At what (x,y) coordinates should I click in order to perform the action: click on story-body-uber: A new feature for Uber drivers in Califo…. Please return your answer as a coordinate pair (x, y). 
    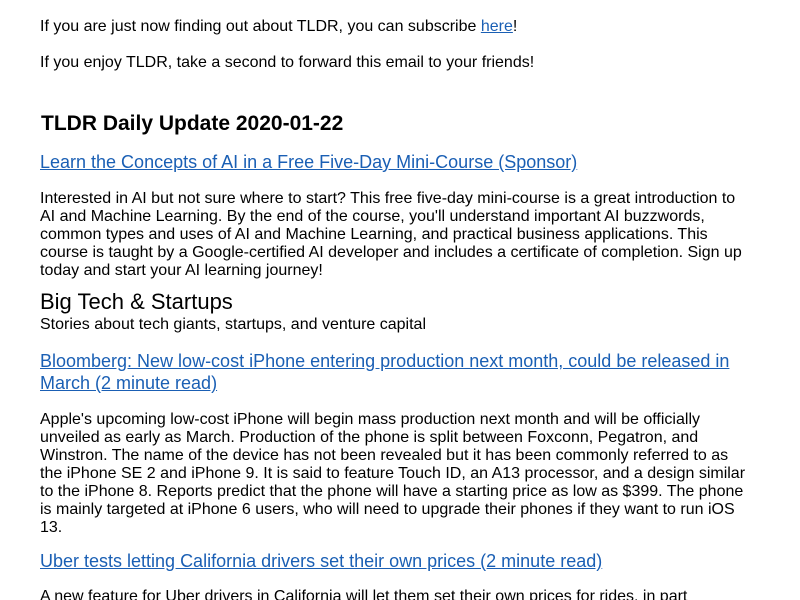
    Looking at the image, I should click on (364, 594).